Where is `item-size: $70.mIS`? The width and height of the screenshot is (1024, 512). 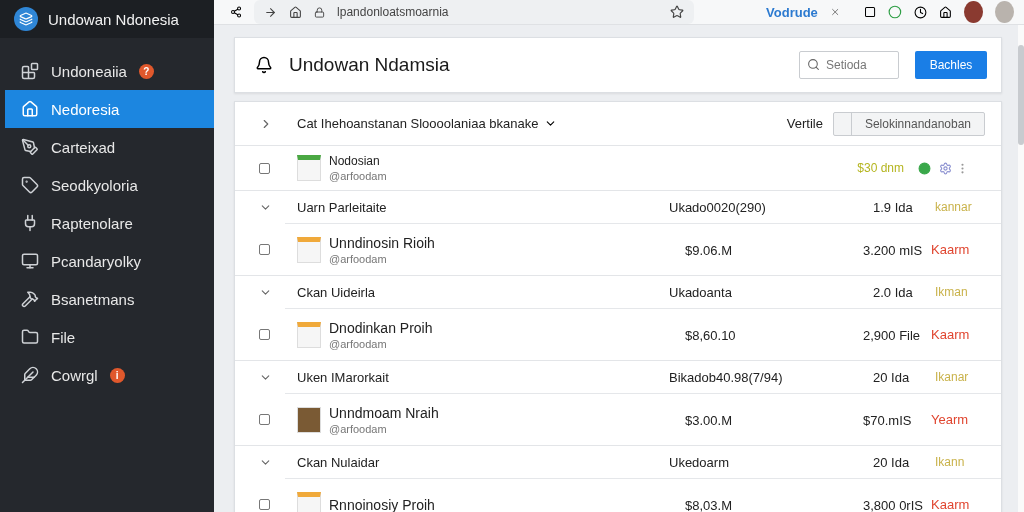 item-size: $70.mIS is located at coordinates (887, 420).